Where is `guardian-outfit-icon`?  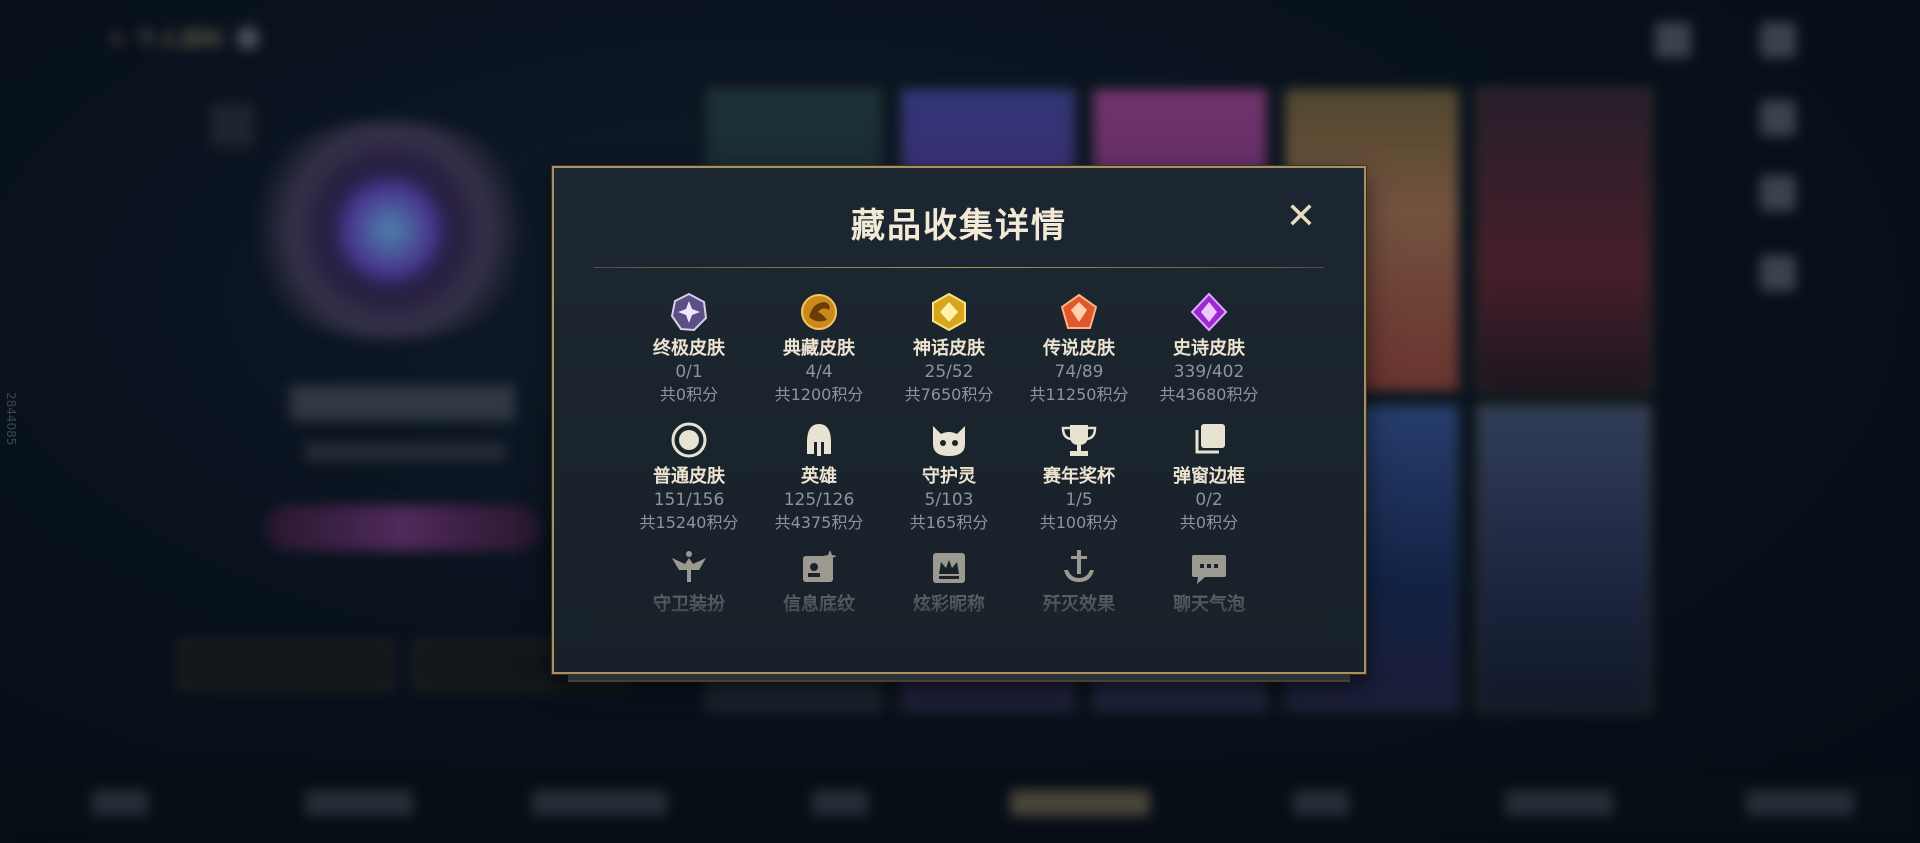
guardian-outfit-icon is located at coordinates (689, 566).